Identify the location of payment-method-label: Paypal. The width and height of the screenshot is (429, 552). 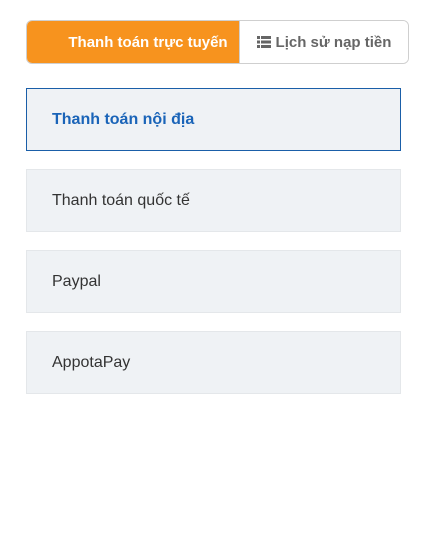
(76, 281).